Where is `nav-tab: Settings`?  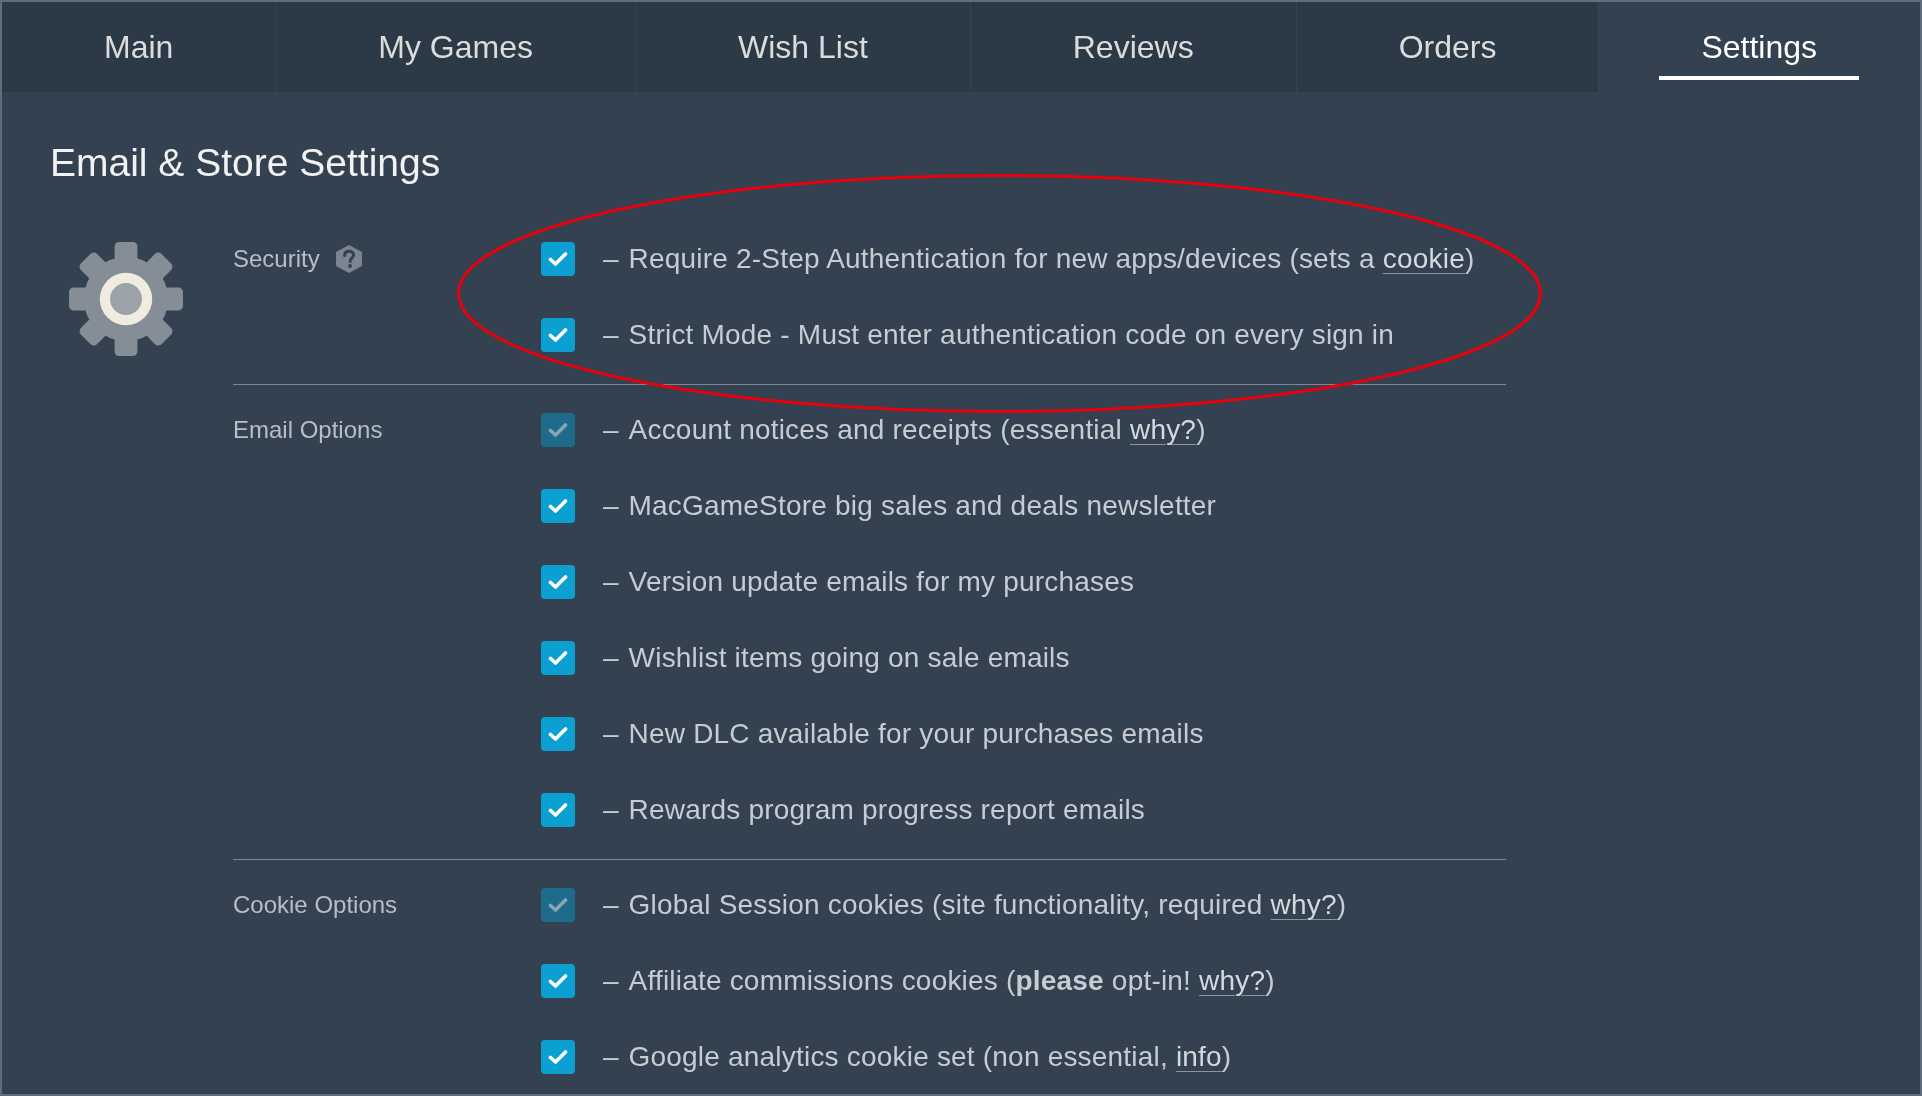
nav-tab: Settings is located at coordinates (1759, 47).